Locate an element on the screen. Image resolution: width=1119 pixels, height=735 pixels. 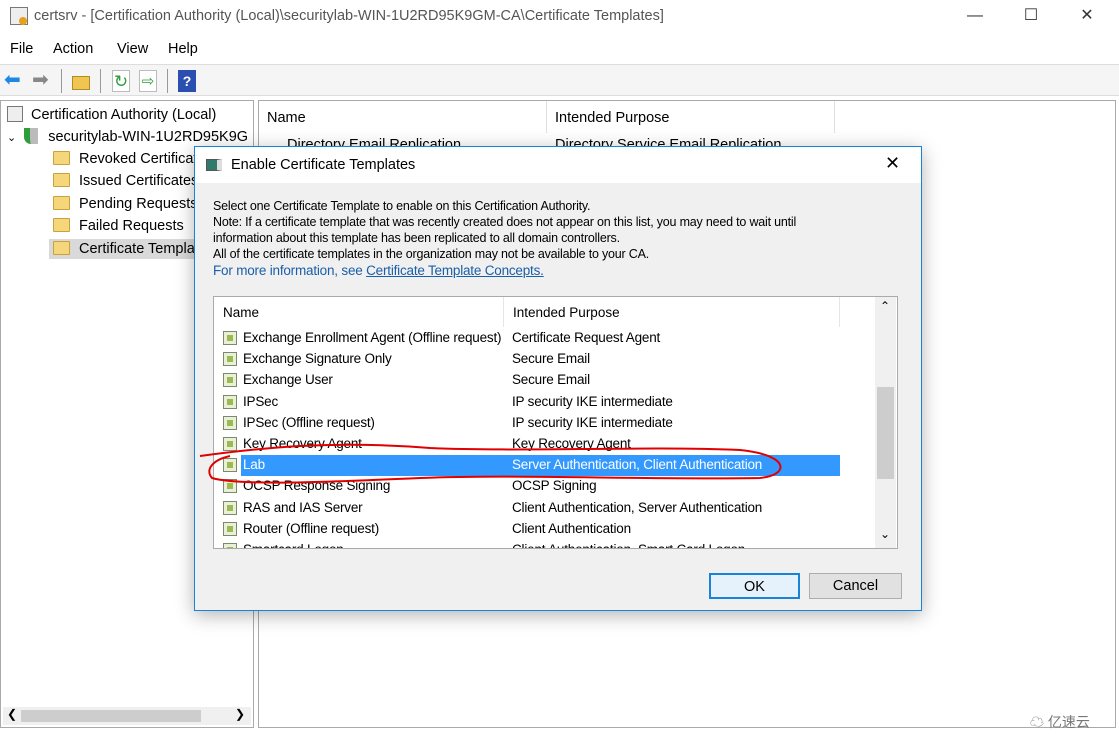
annotation-stroke is located at coordinates (490, 463).